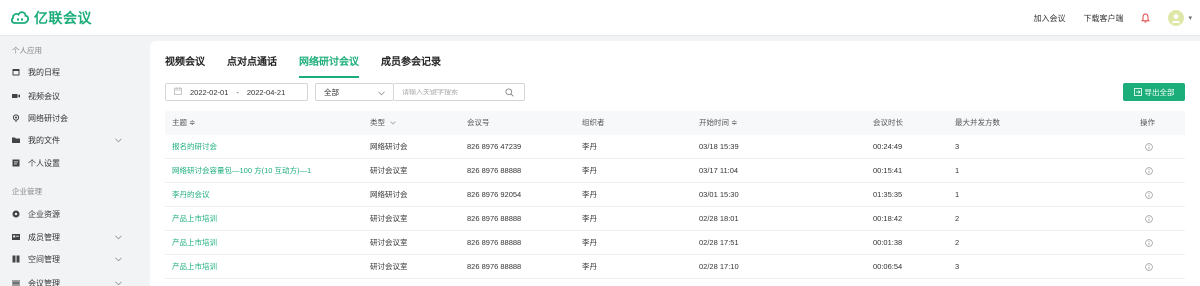  What do you see at coordinates (70, 140) in the screenshot?
I see `sidebar-item-my-files: 我的文件` at bounding box center [70, 140].